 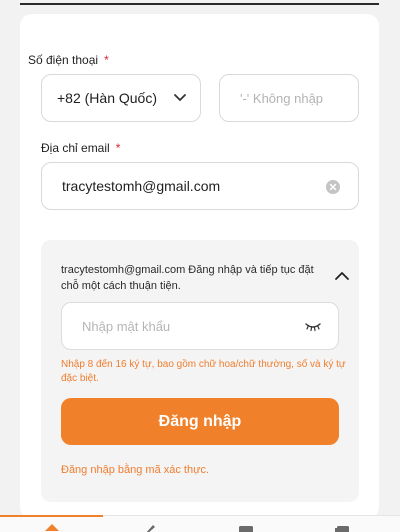 I want to click on country-code-select: +82 (Hàn Quốc), so click(x=121, y=98).